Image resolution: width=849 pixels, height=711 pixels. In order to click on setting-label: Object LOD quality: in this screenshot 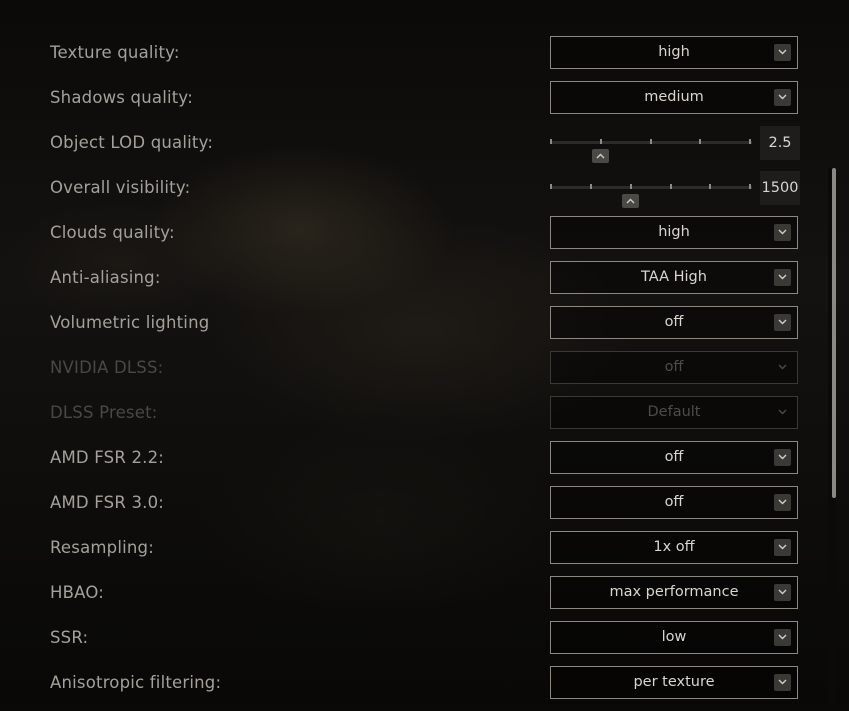, I will do `click(132, 142)`.